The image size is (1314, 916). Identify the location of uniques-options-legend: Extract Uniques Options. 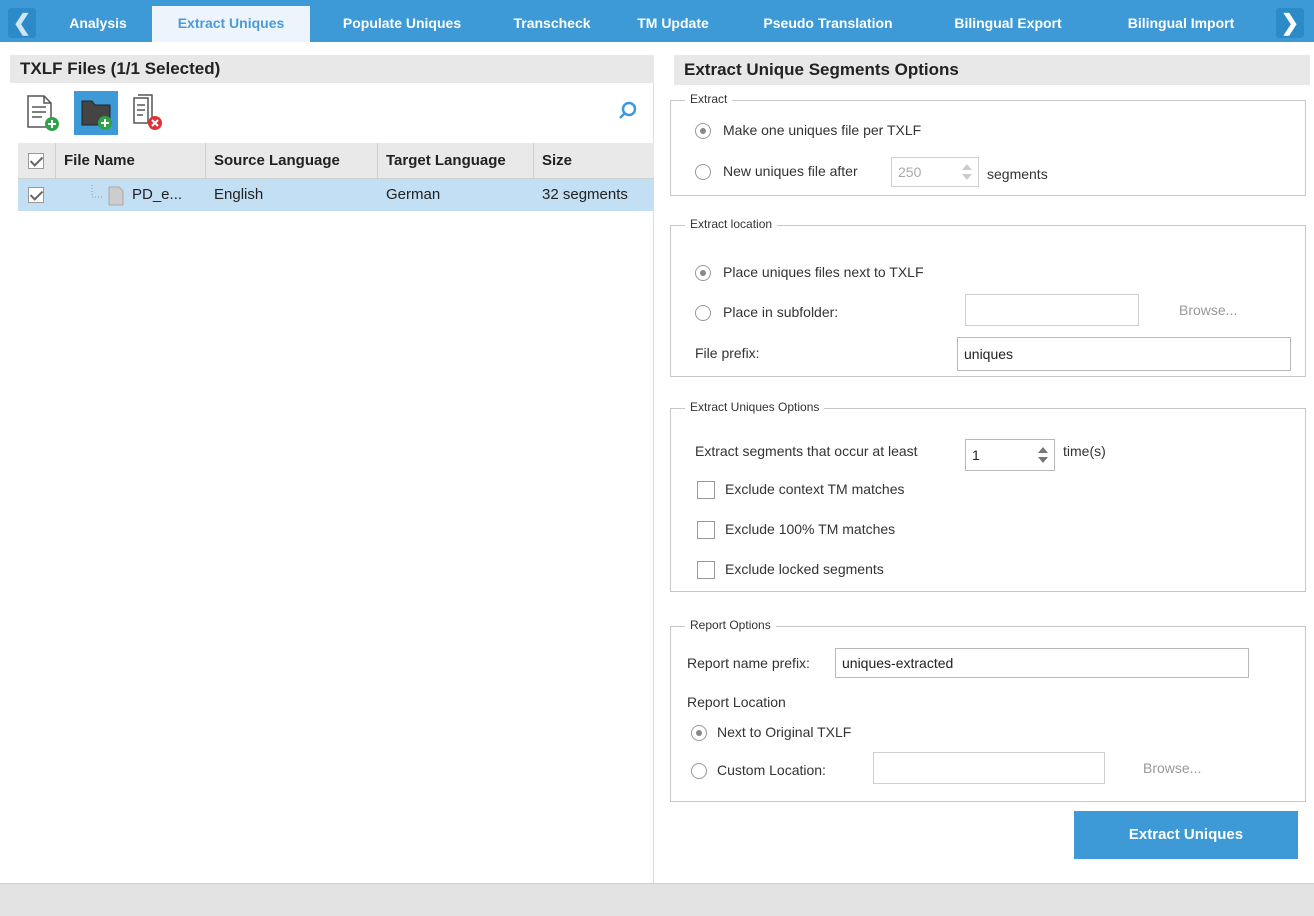
(755, 407).